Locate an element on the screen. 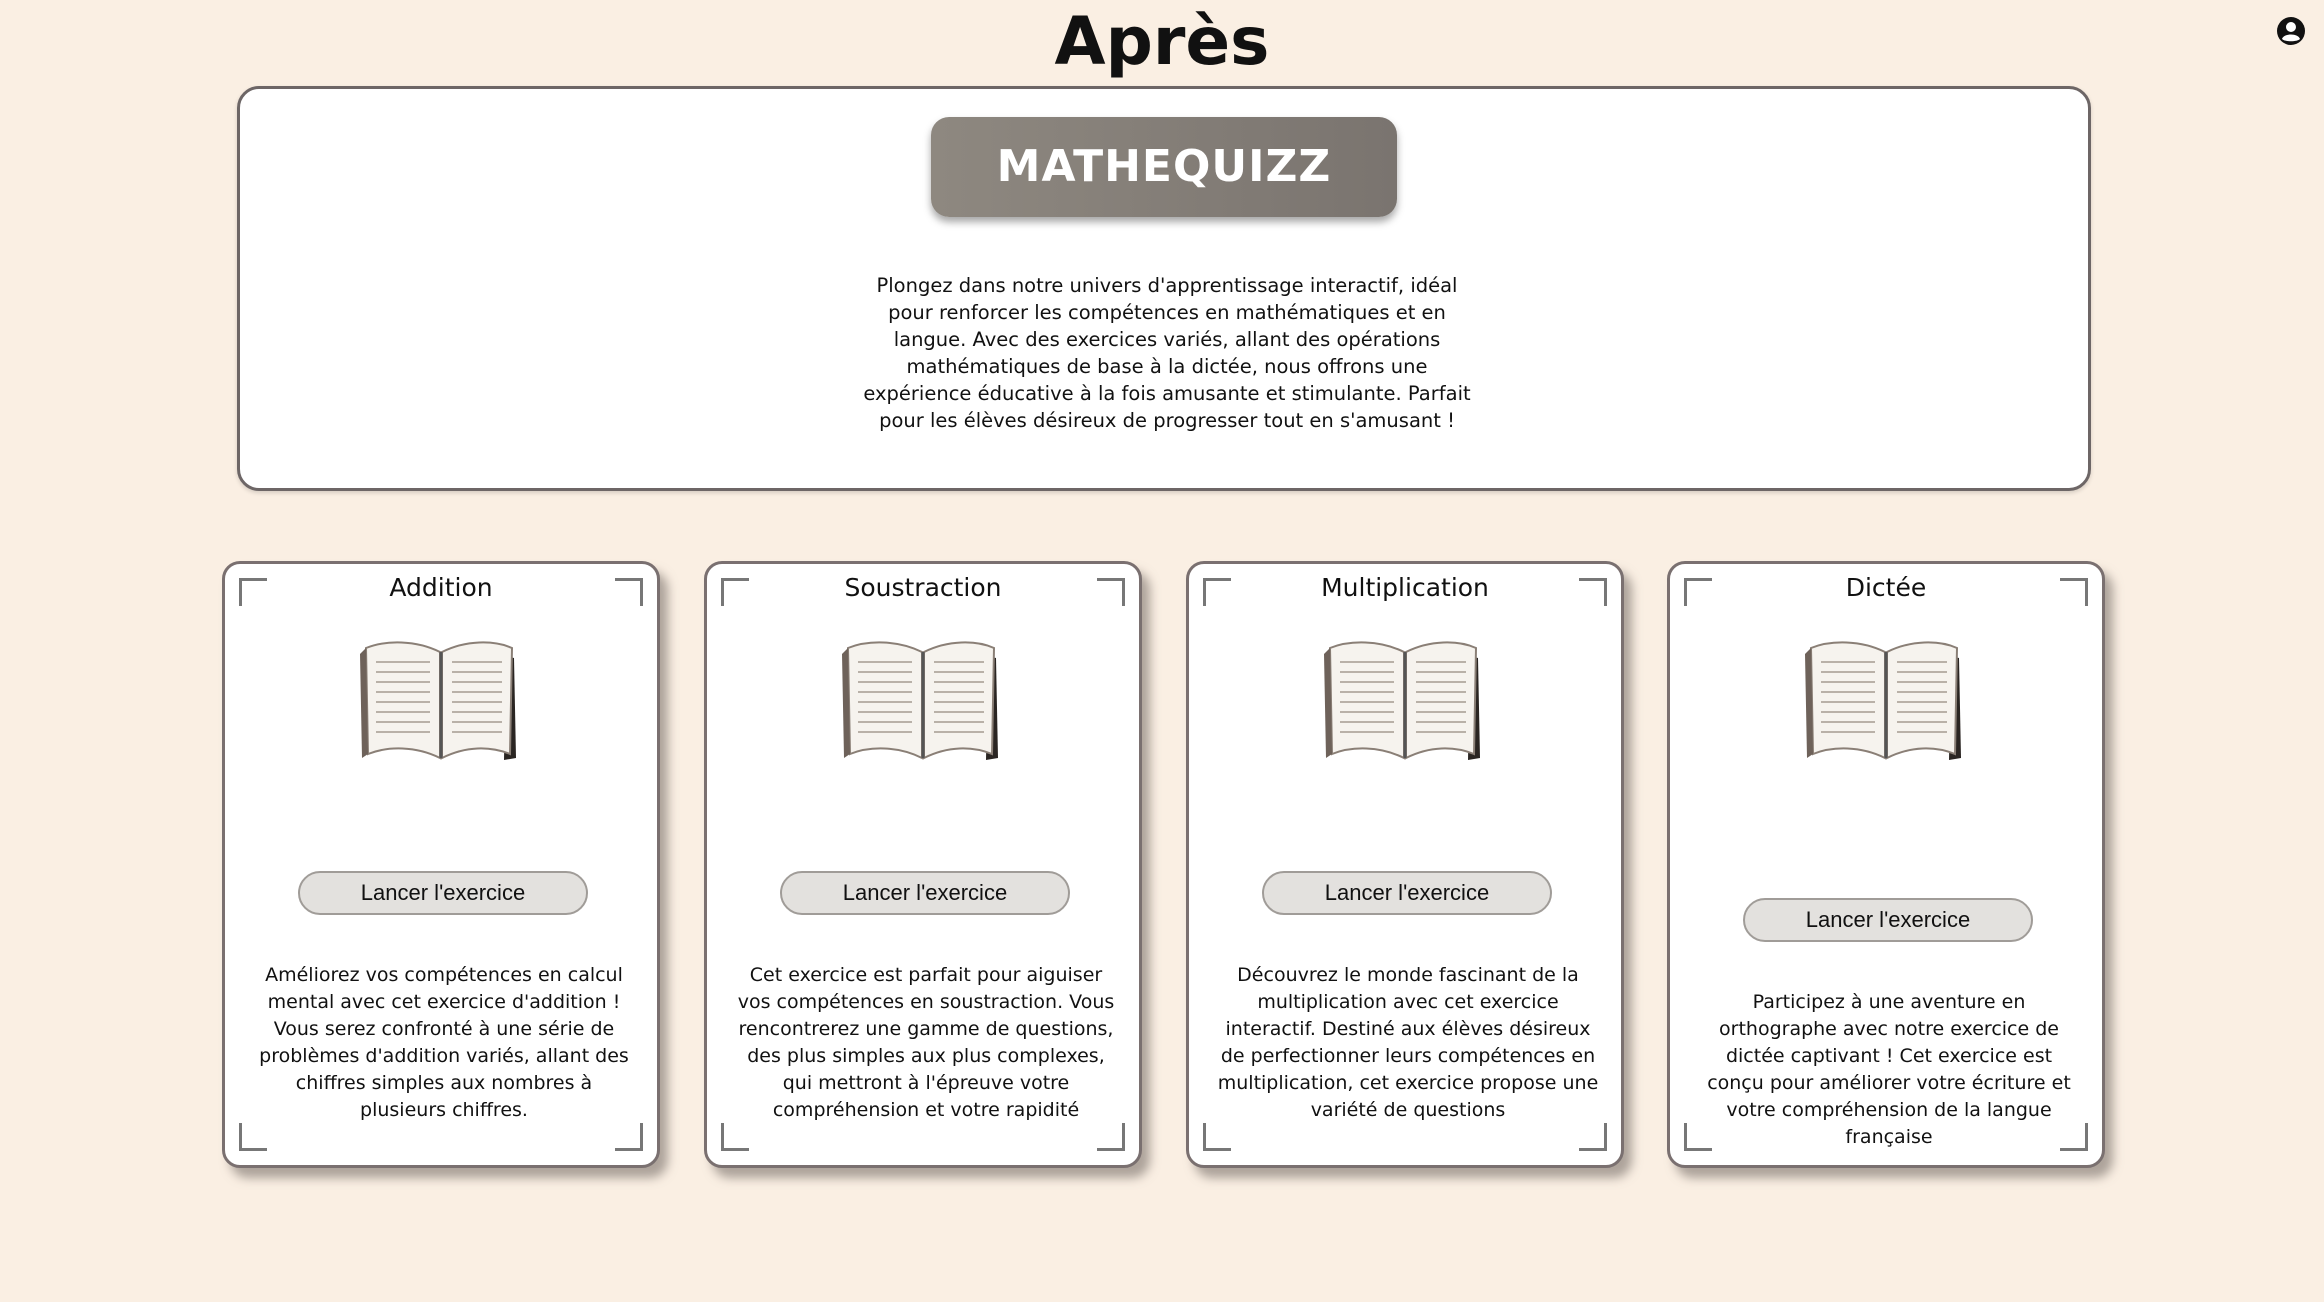  card-title: Multiplication is located at coordinates (1405, 587).